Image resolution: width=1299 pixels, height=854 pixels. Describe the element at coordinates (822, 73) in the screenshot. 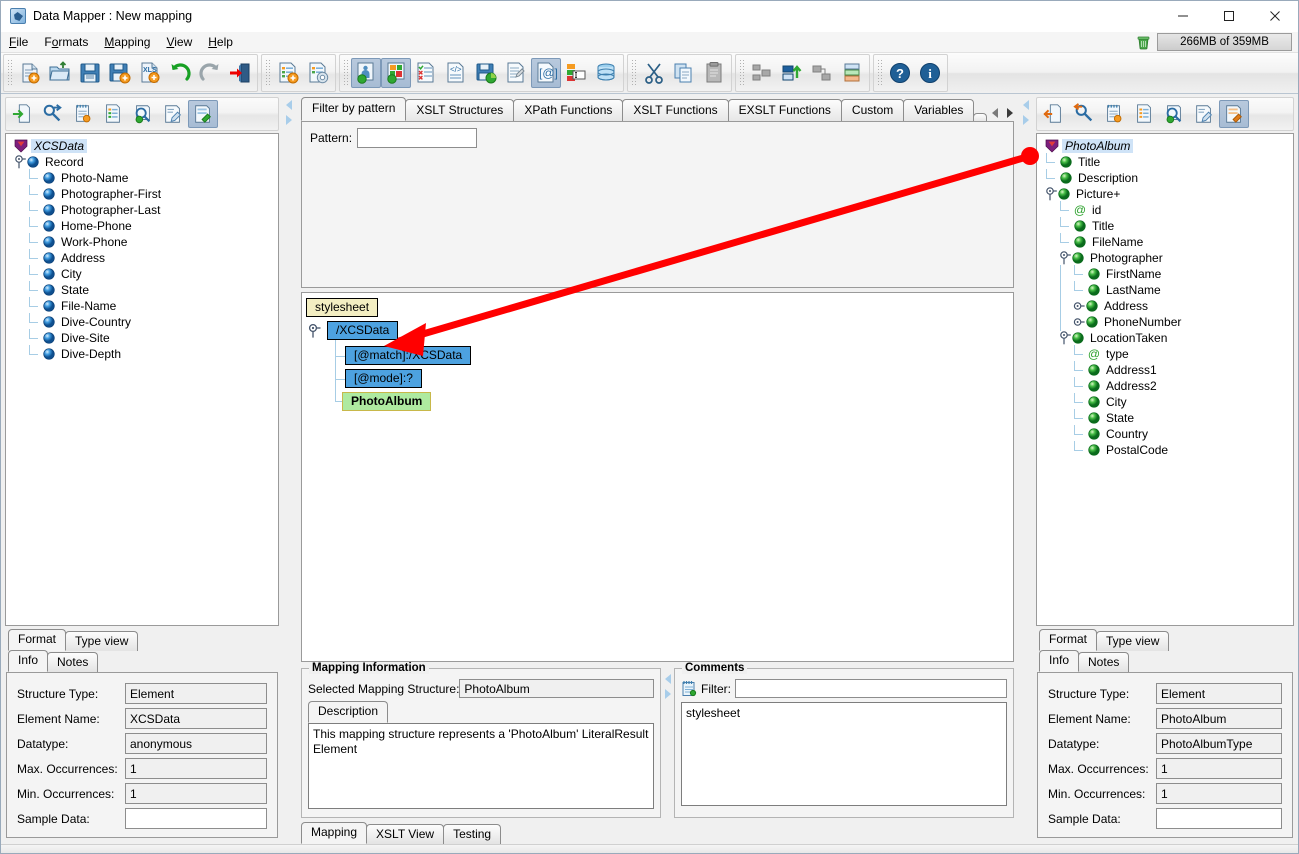

I see `ungroup-nodes-button` at that location.